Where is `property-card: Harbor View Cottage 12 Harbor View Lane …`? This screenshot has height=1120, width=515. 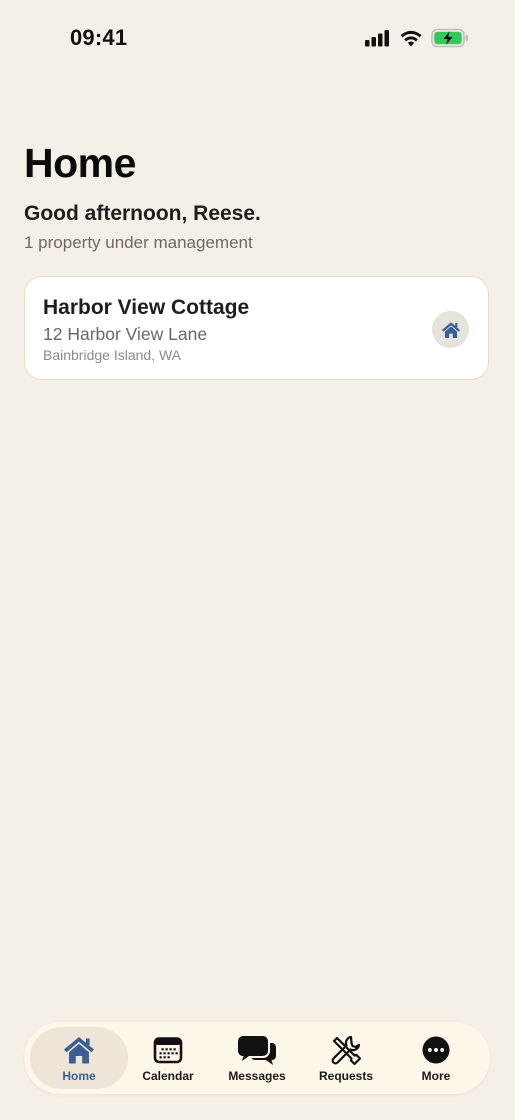 property-card: Harbor View Cottage 12 Harbor View Lane … is located at coordinates (256, 328).